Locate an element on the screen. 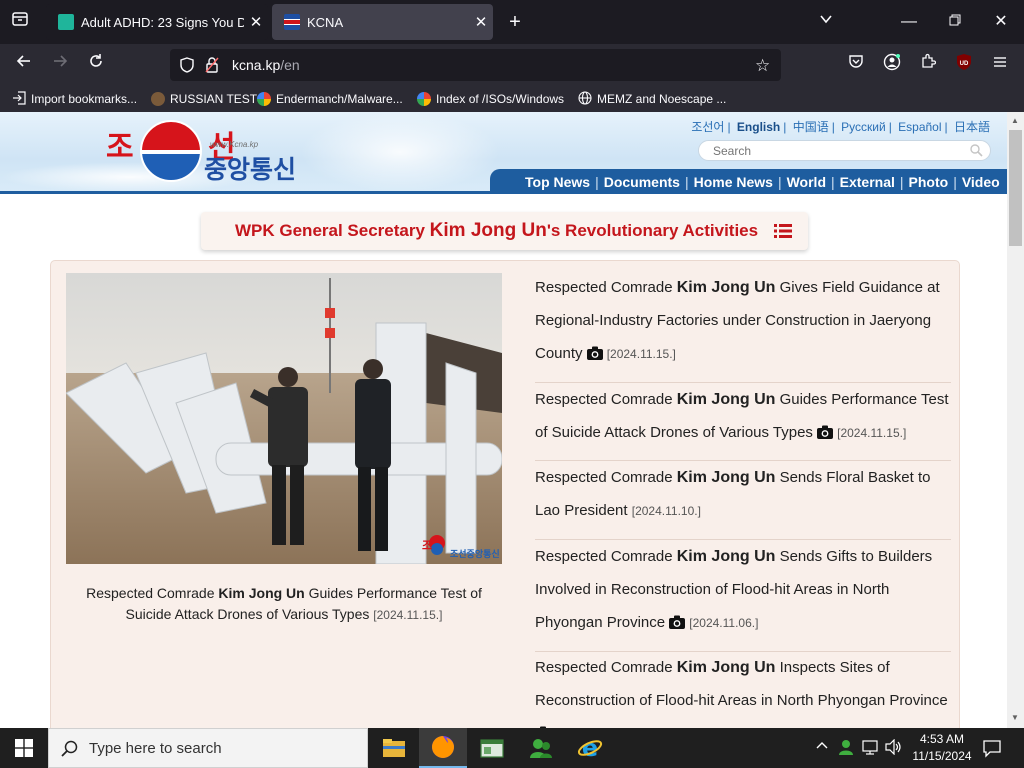 The image size is (1024, 768). back-icon is located at coordinates (24, 65).